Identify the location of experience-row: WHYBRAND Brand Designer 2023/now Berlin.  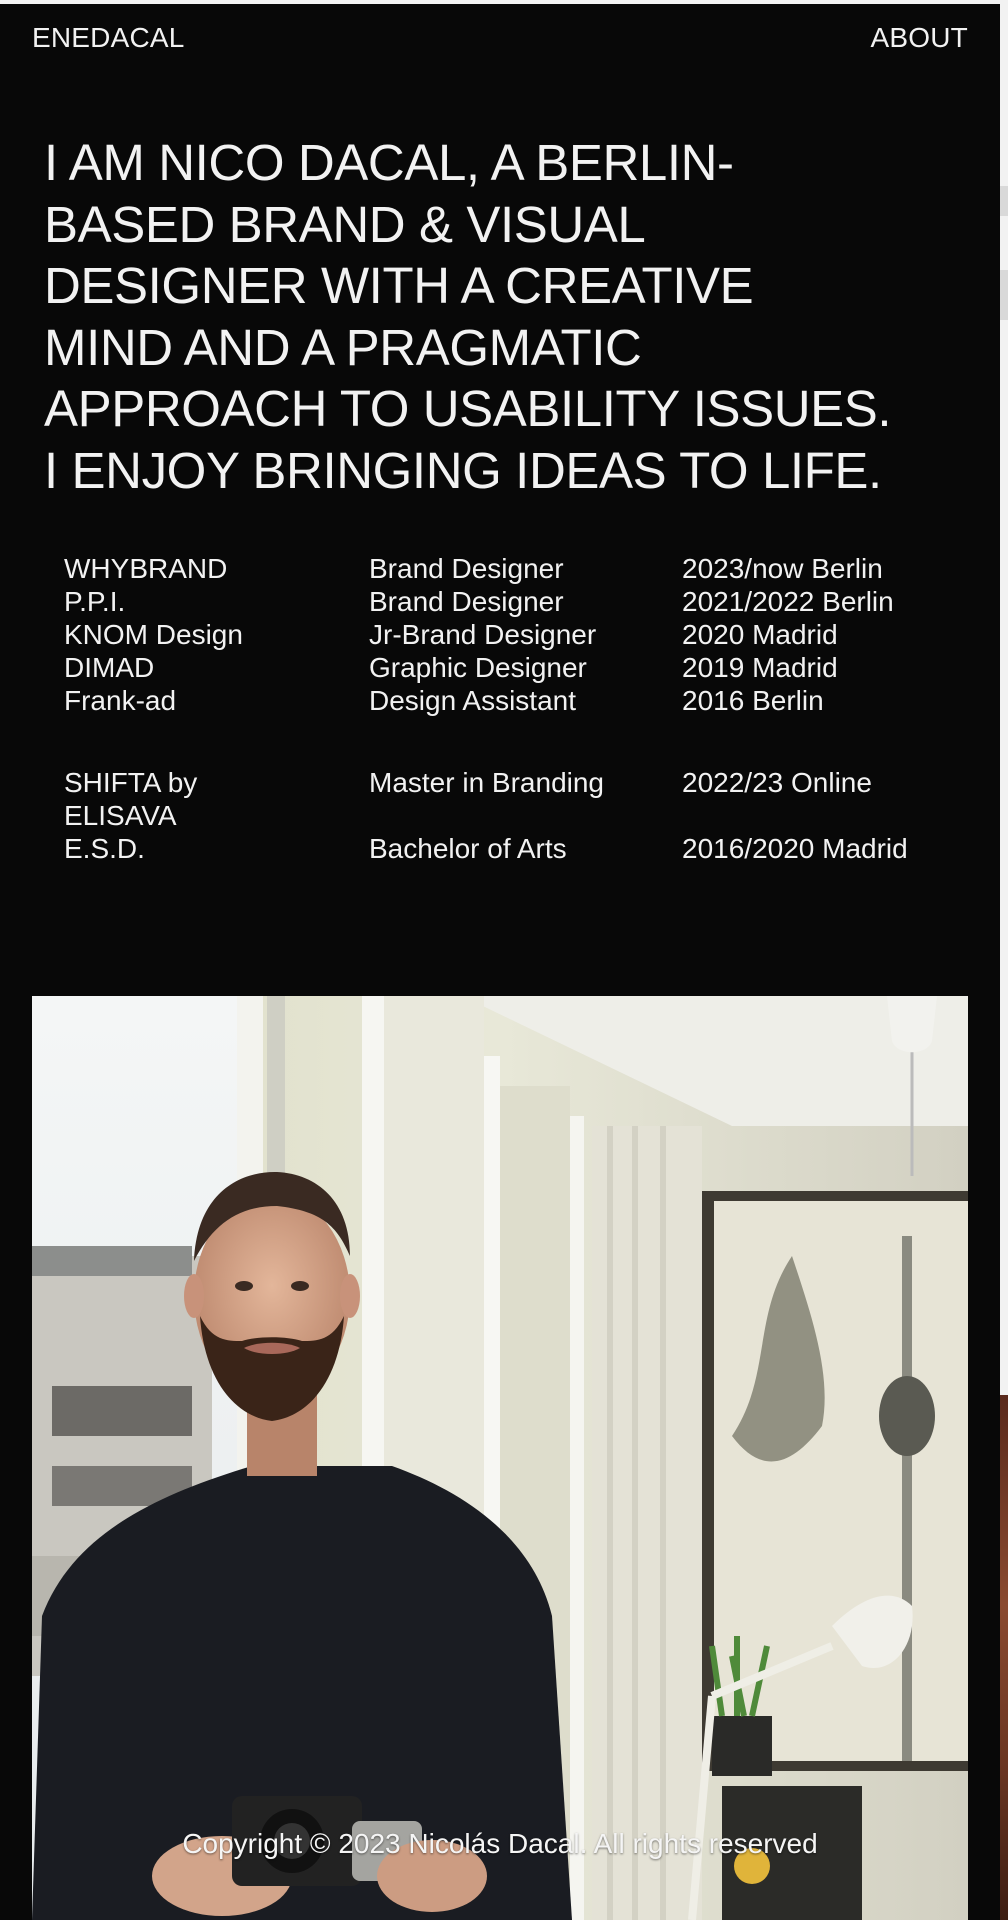
(524, 568).